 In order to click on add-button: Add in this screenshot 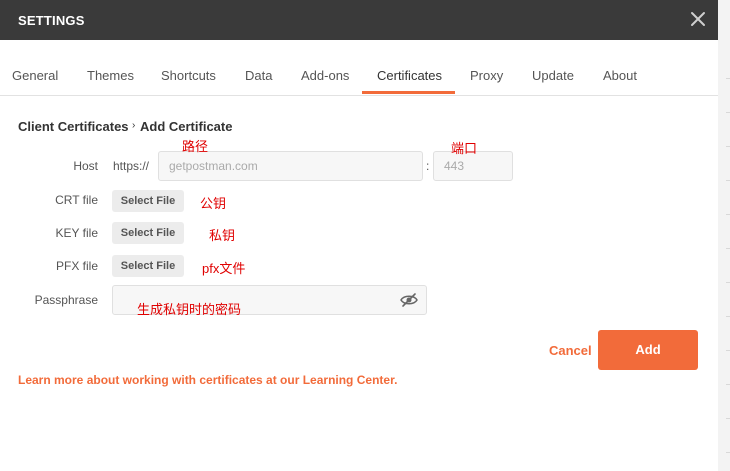, I will do `click(648, 350)`.